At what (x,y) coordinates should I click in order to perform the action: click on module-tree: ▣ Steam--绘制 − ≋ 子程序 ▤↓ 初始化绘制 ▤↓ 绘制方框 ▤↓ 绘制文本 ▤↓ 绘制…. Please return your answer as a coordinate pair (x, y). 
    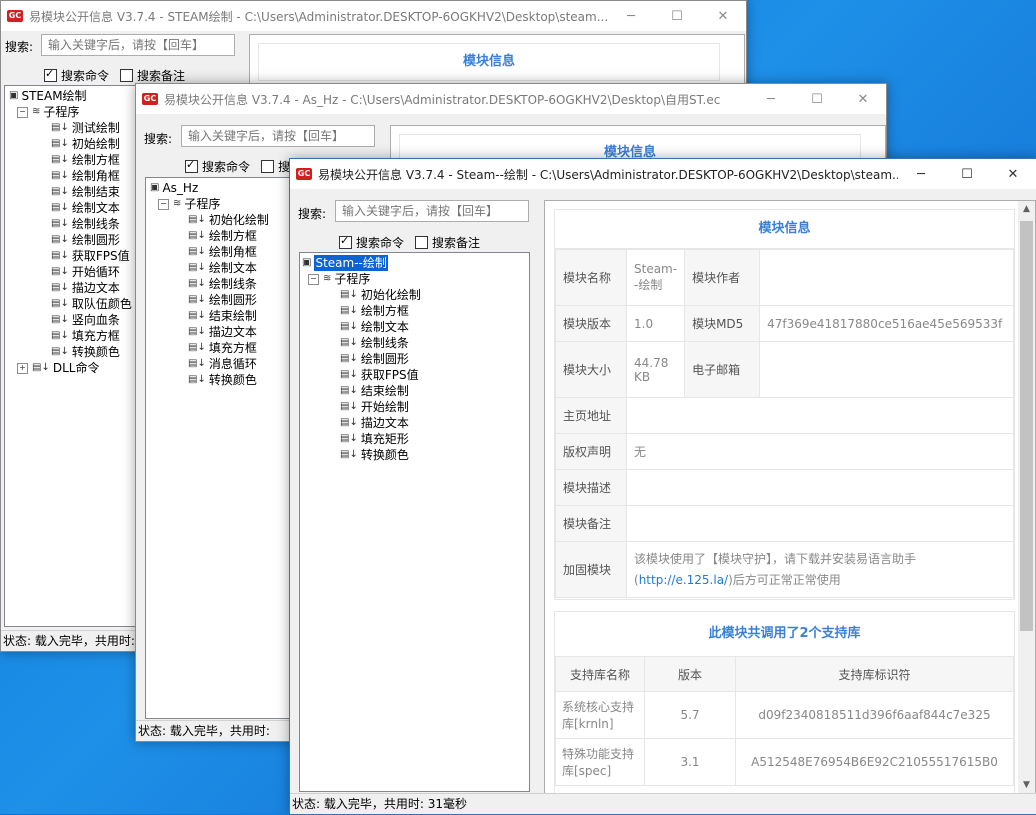
    Looking at the image, I should click on (414, 522).